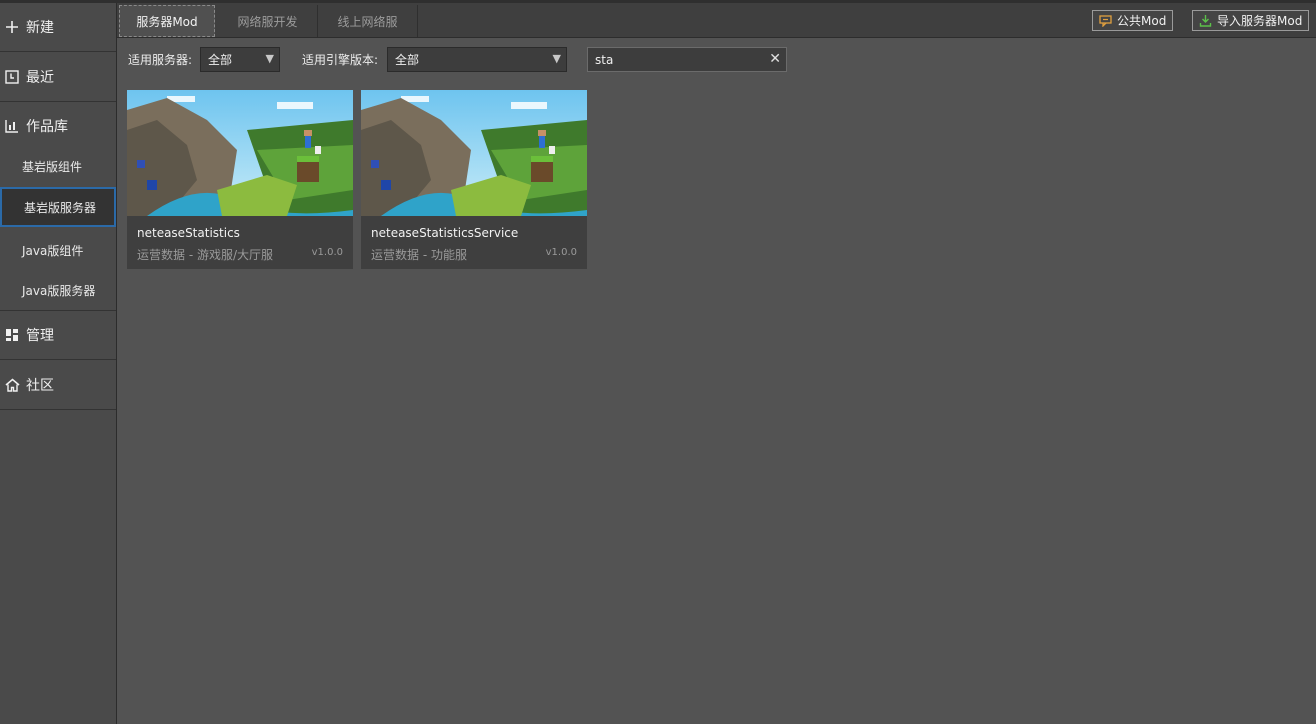 The height and width of the screenshot is (724, 1316). I want to click on home-icon, so click(12, 385).